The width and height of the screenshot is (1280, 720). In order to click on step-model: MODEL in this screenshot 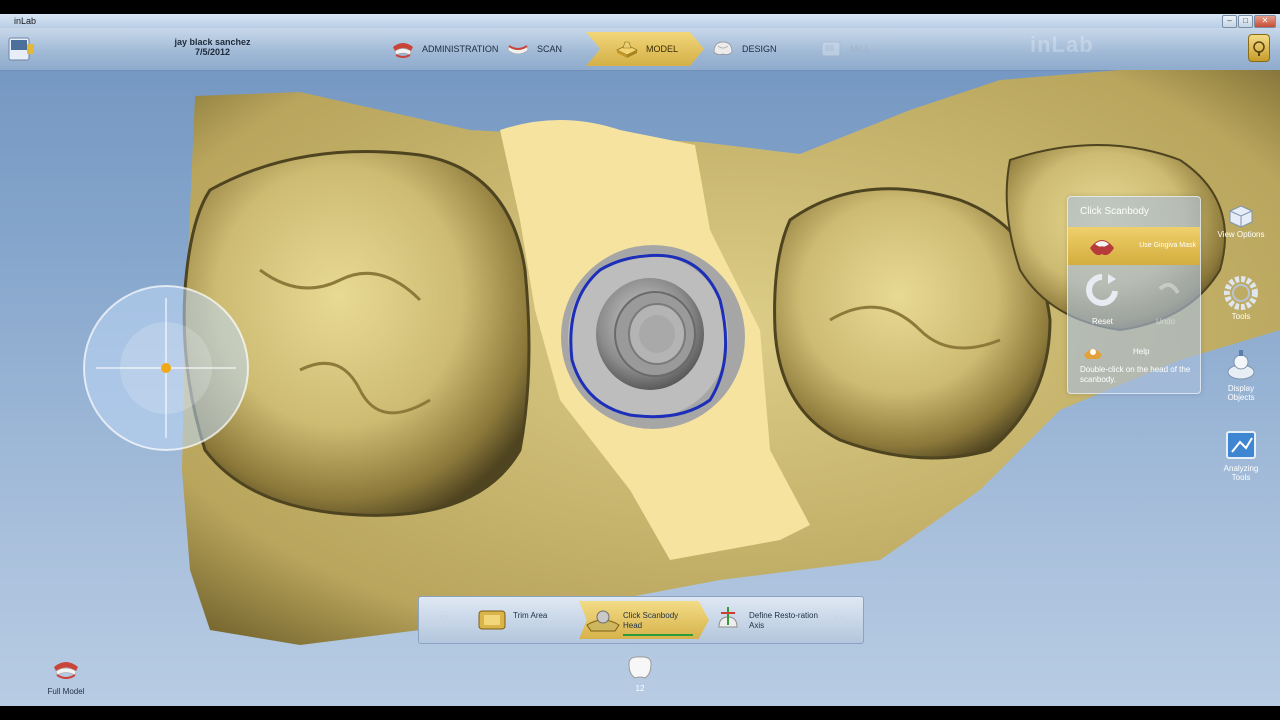, I will do `click(645, 49)`.